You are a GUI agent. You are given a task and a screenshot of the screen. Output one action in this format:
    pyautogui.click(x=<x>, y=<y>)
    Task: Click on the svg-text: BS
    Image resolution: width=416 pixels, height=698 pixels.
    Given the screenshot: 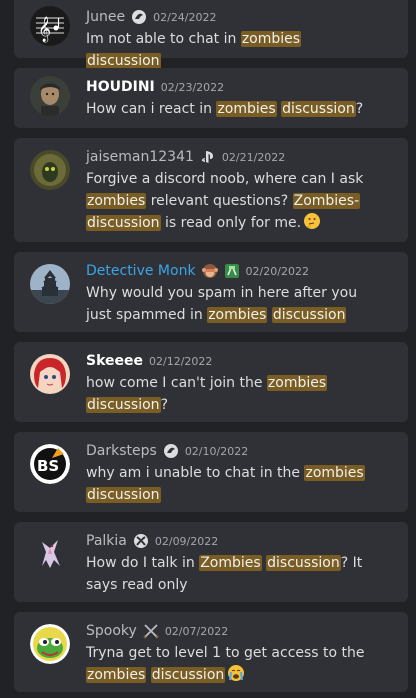 What is the action you would take?
    pyautogui.click(x=48, y=466)
    